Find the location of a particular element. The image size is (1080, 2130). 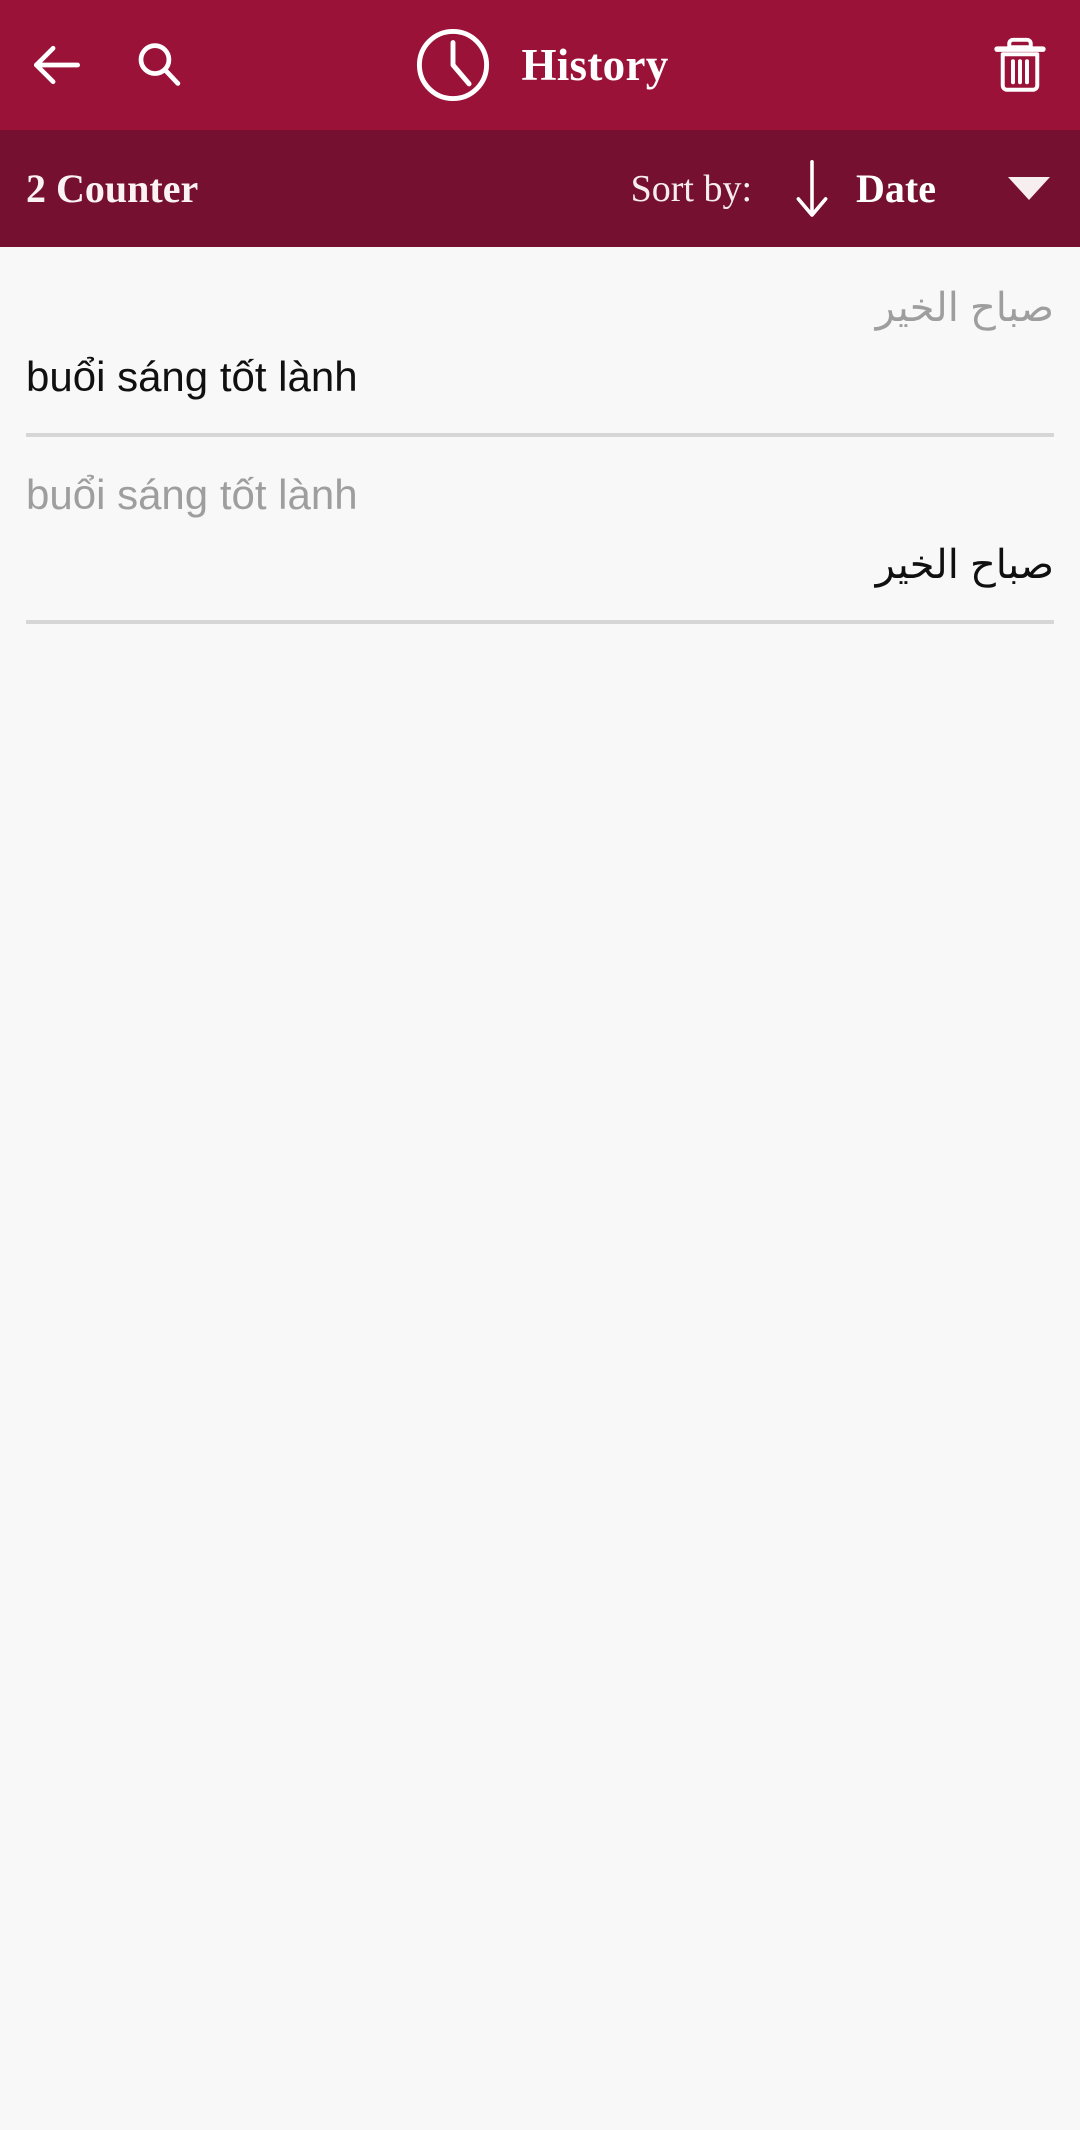

clock-icon is located at coordinates (453, 65).